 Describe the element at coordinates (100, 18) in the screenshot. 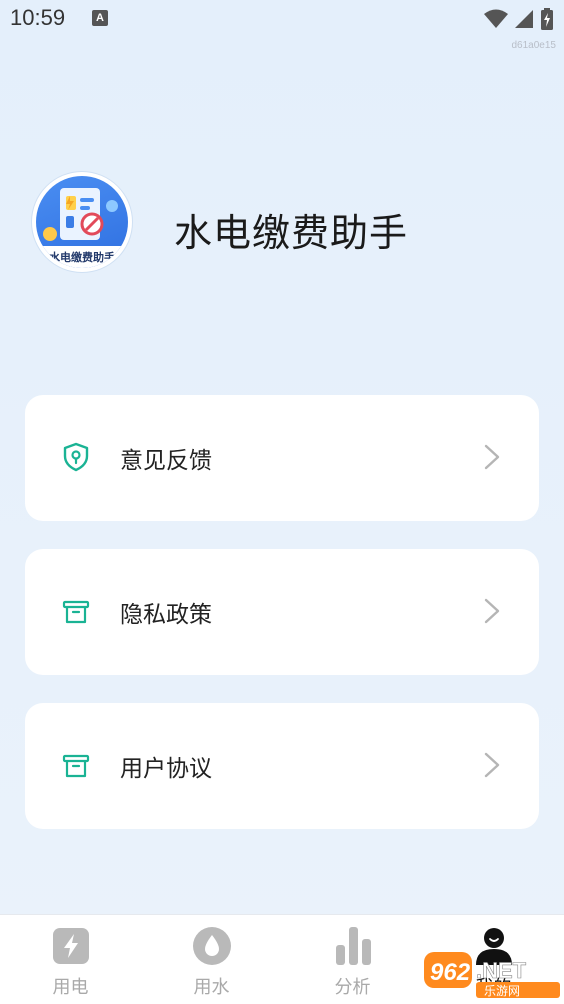

I see `a-icon: A` at that location.